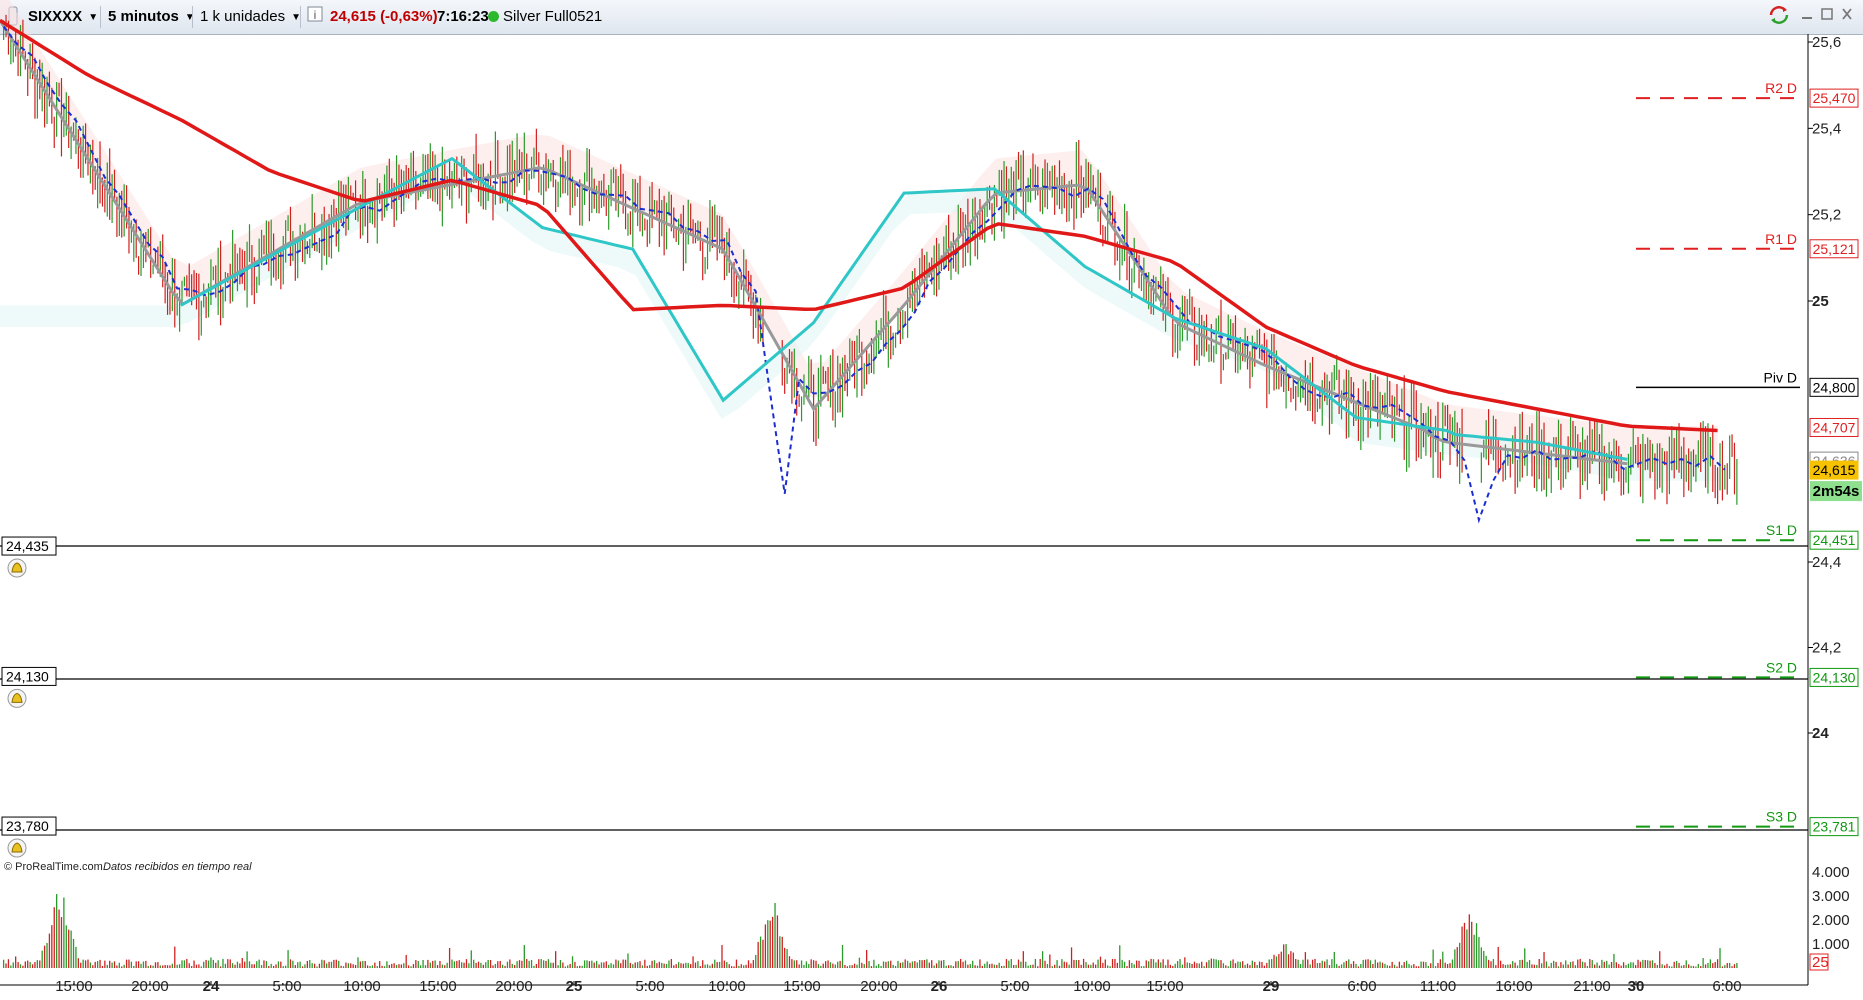  I want to click on x-tick-label: 16:00, so click(1514, 986).